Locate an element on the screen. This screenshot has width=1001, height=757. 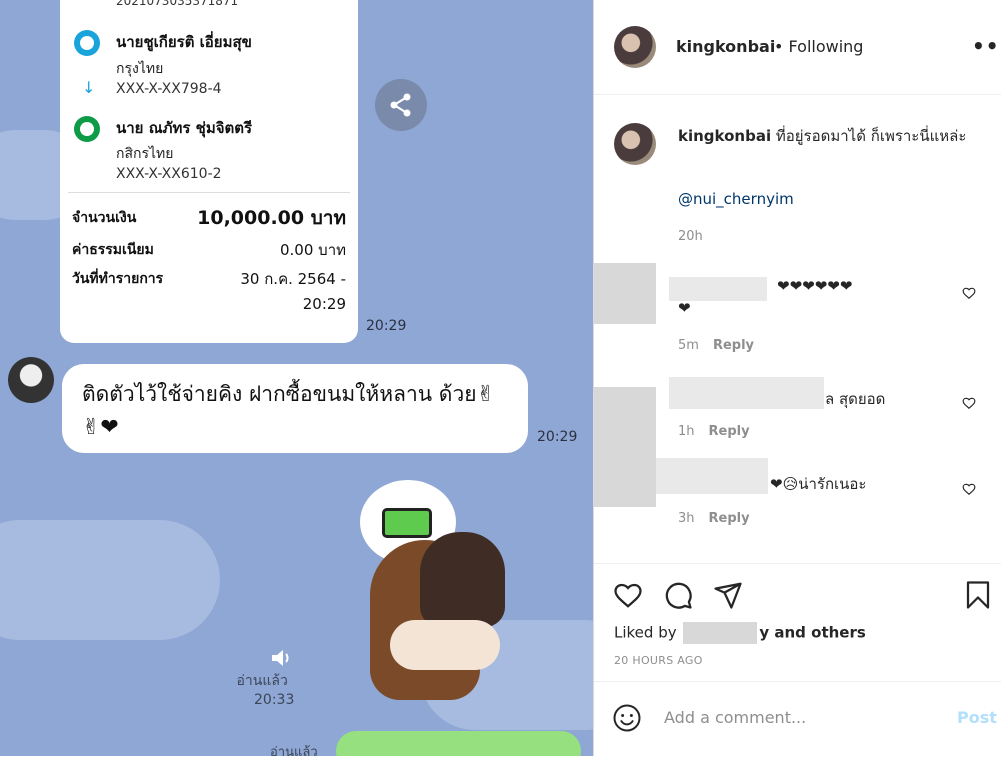
emoji-smiley-icon is located at coordinates (627, 718).